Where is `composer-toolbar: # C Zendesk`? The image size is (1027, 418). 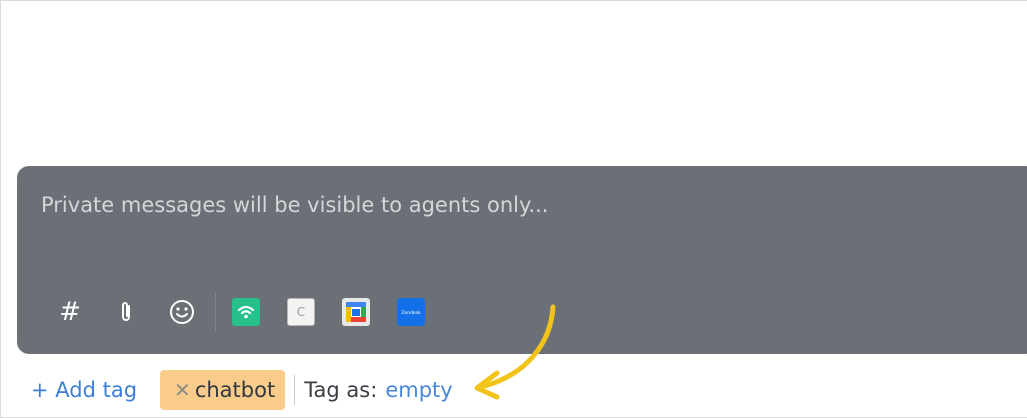 composer-toolbar: # C Zendesk is located at coordinates (252, 312).